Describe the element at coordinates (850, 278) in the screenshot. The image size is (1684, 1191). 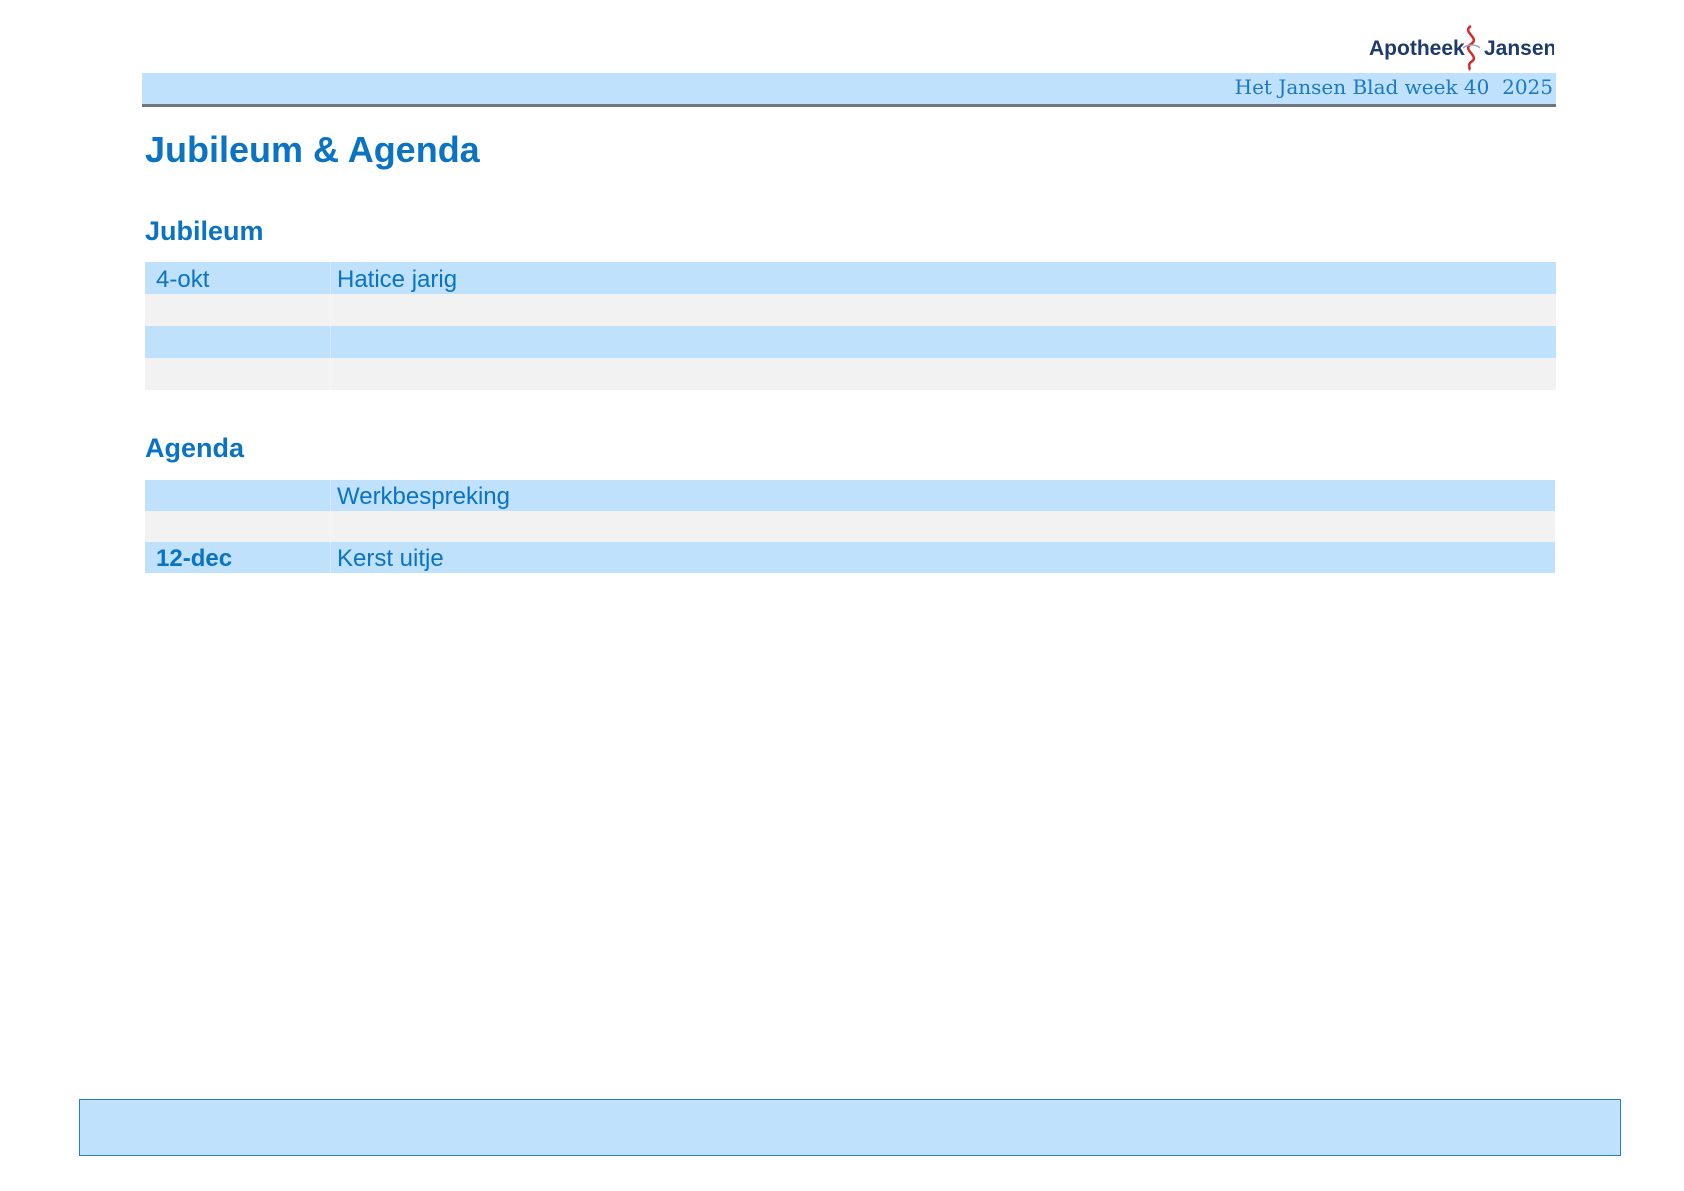
I see `table-row: 4-okt Hatice jarig` at that location.